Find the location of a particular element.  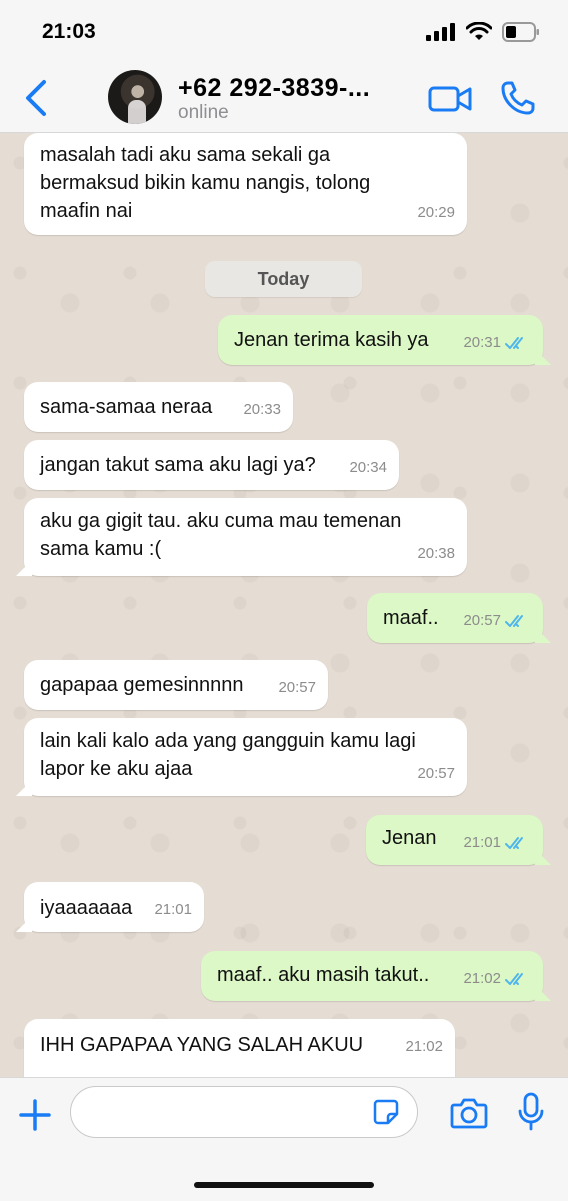

message-bubble-incoming: gapapaa gemesinnnnn 20:57 is located at coordinates (176, 685).